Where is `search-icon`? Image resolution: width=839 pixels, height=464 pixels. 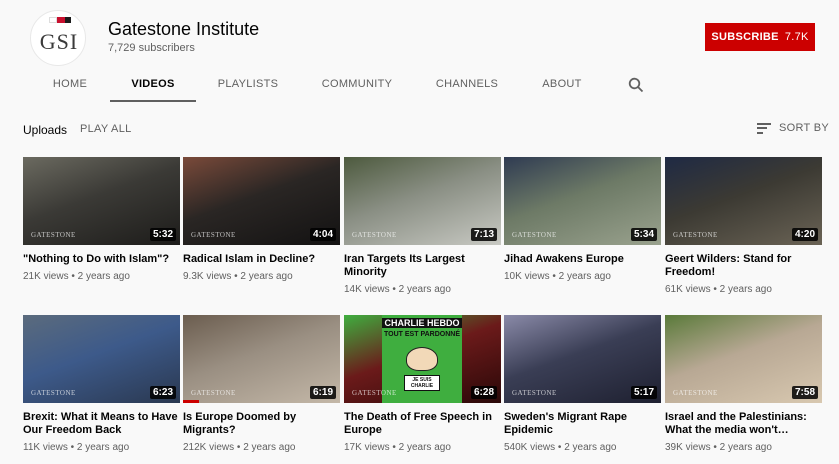 search-icon is located at coordinates (636, 85).